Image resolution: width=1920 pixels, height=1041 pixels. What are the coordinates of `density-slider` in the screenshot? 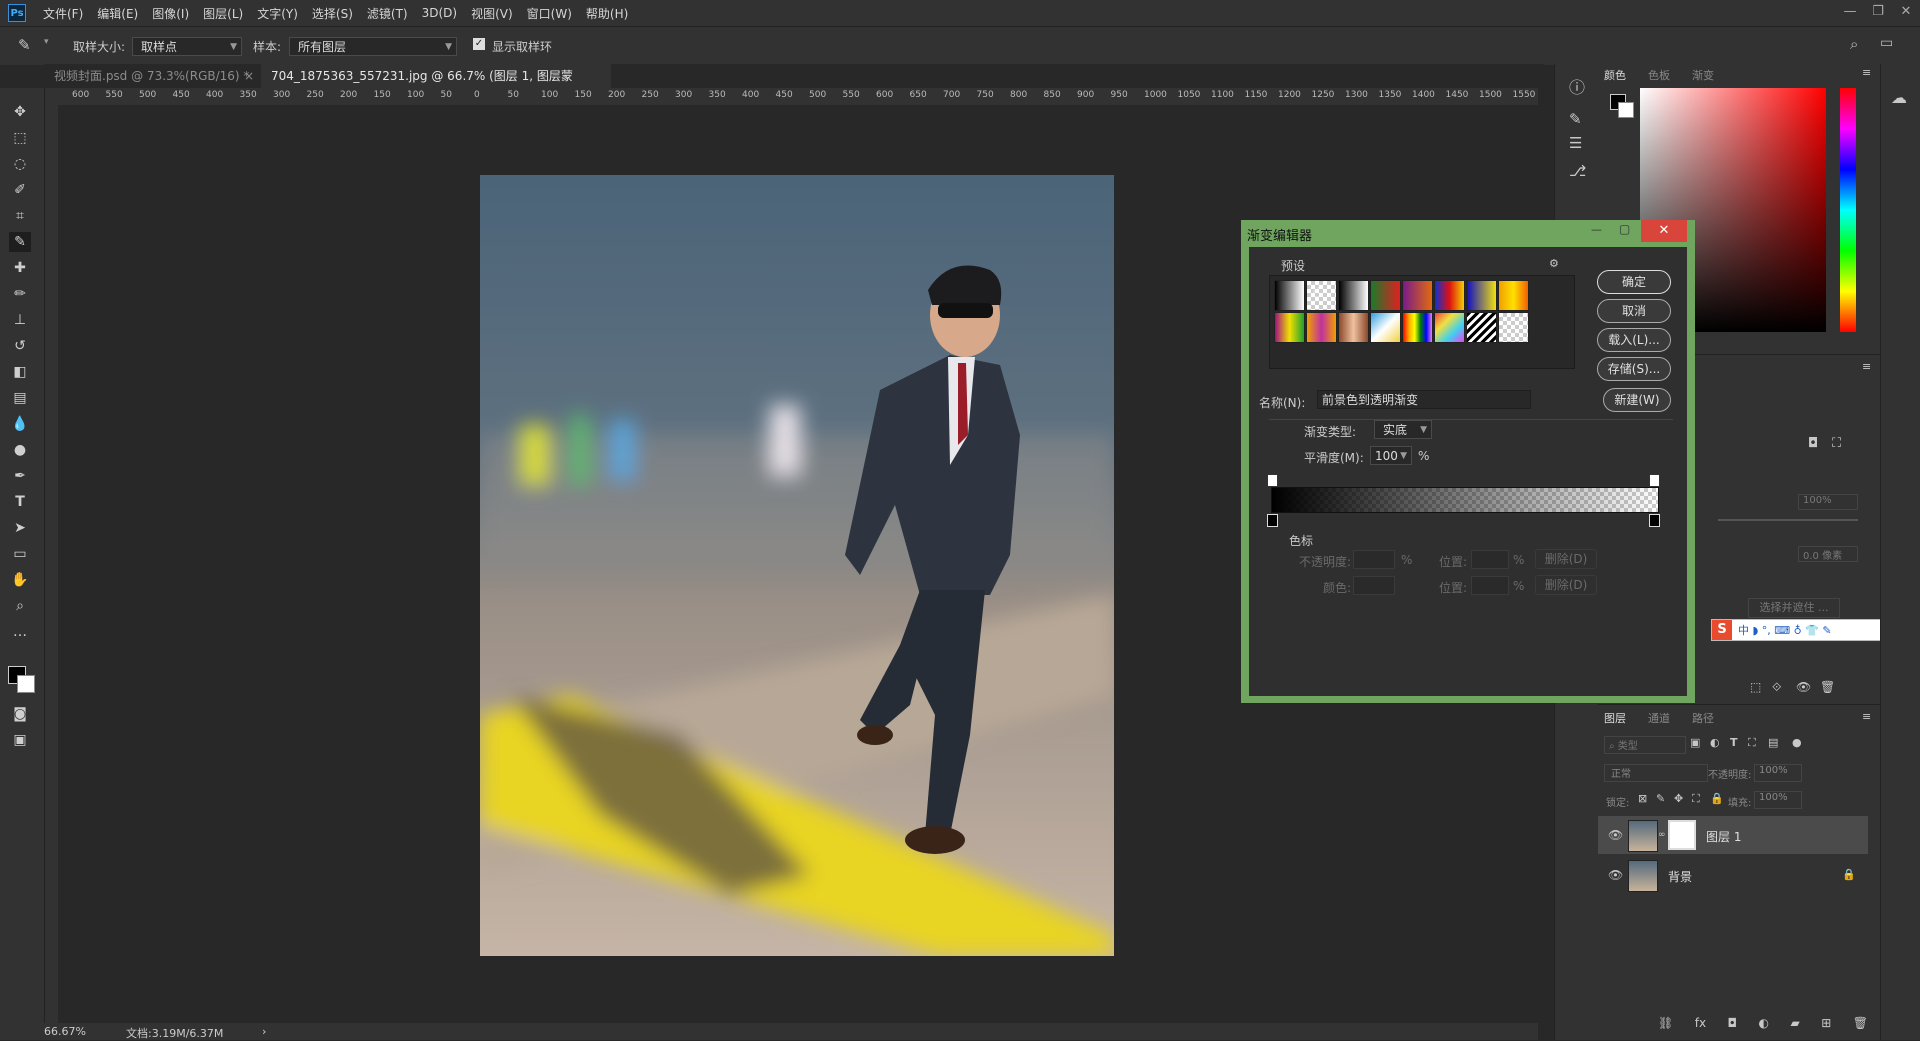 It's located at (1788, 520).